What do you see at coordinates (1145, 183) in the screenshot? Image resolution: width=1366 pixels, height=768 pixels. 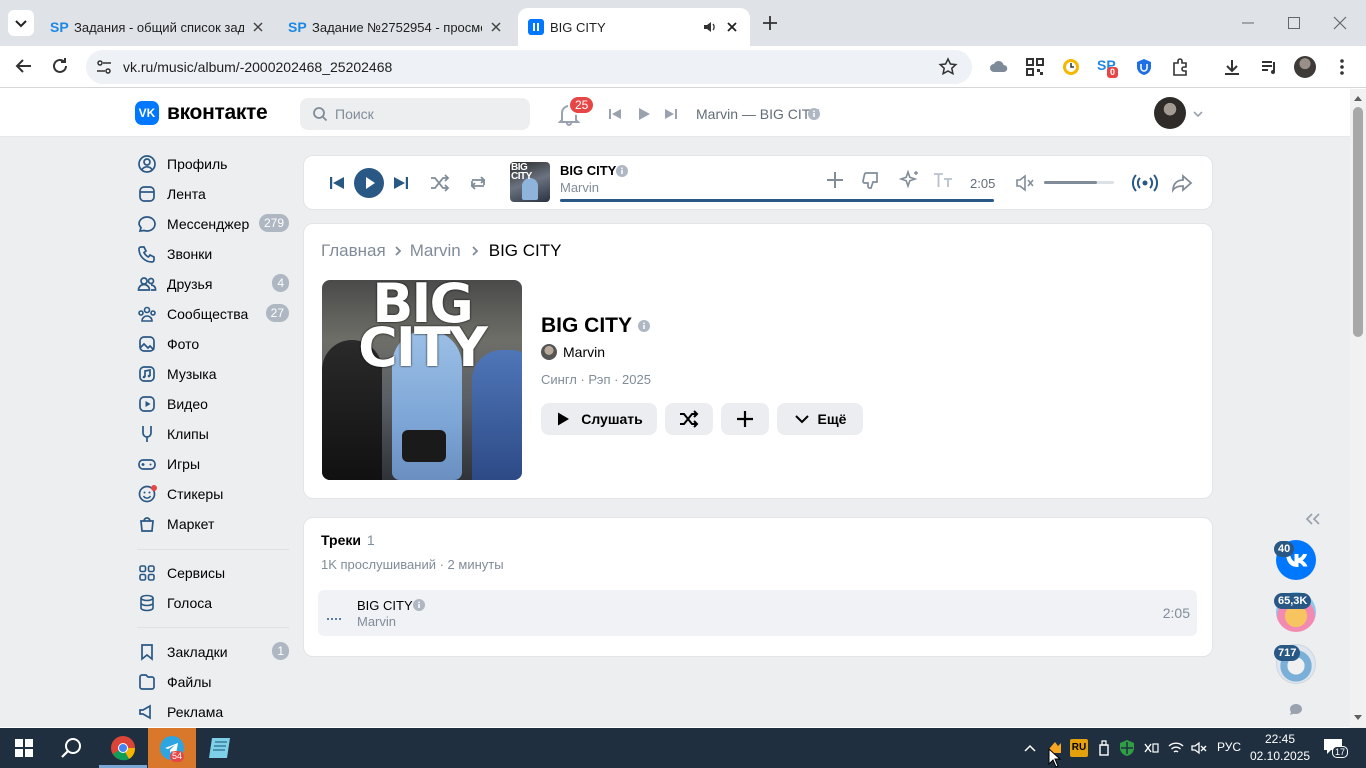 I see `broadcast-icon` at bounding box center [1145, 183].